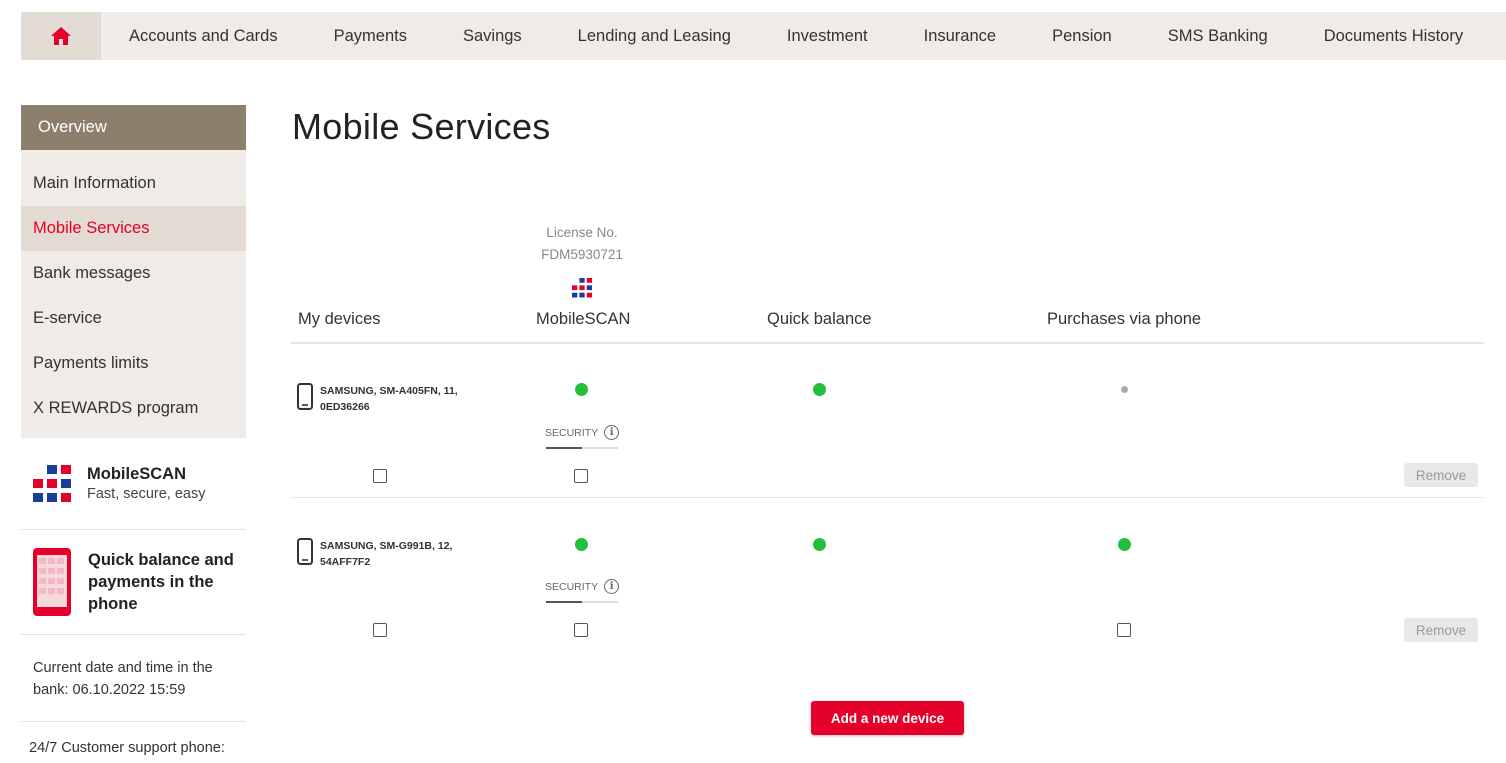 This screenshot has height=763, width=1506. Describe the element at coordinates (819, 319) in the screenshot. I see `column-quick-balance: Quick balance` at that location.